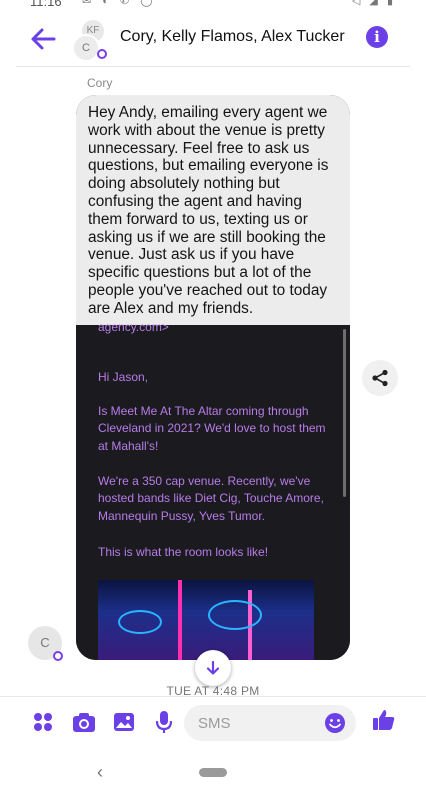 This screenshot has width=426, height=800. Describe the element at coordinates (206, 620) in the screenshot. I see `venue-room-photo` at that location.